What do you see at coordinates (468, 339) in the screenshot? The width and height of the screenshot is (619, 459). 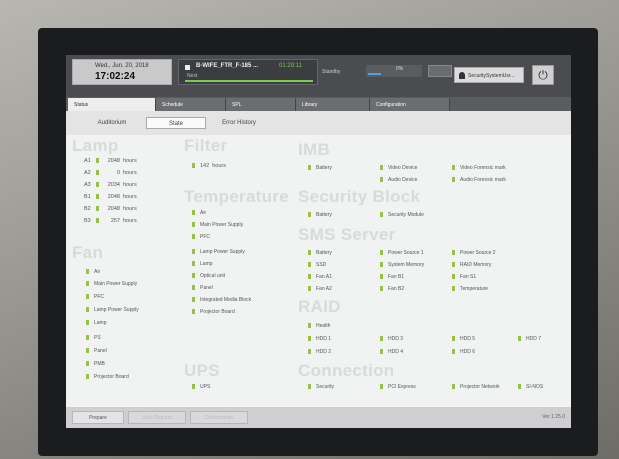 I see `raid-item-label: HDD 5` at bounding box center [468, 339].